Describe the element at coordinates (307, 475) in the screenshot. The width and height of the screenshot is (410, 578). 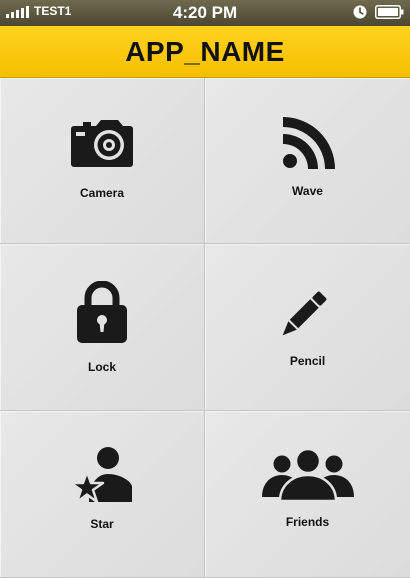
I see `friends-icon` at that location.